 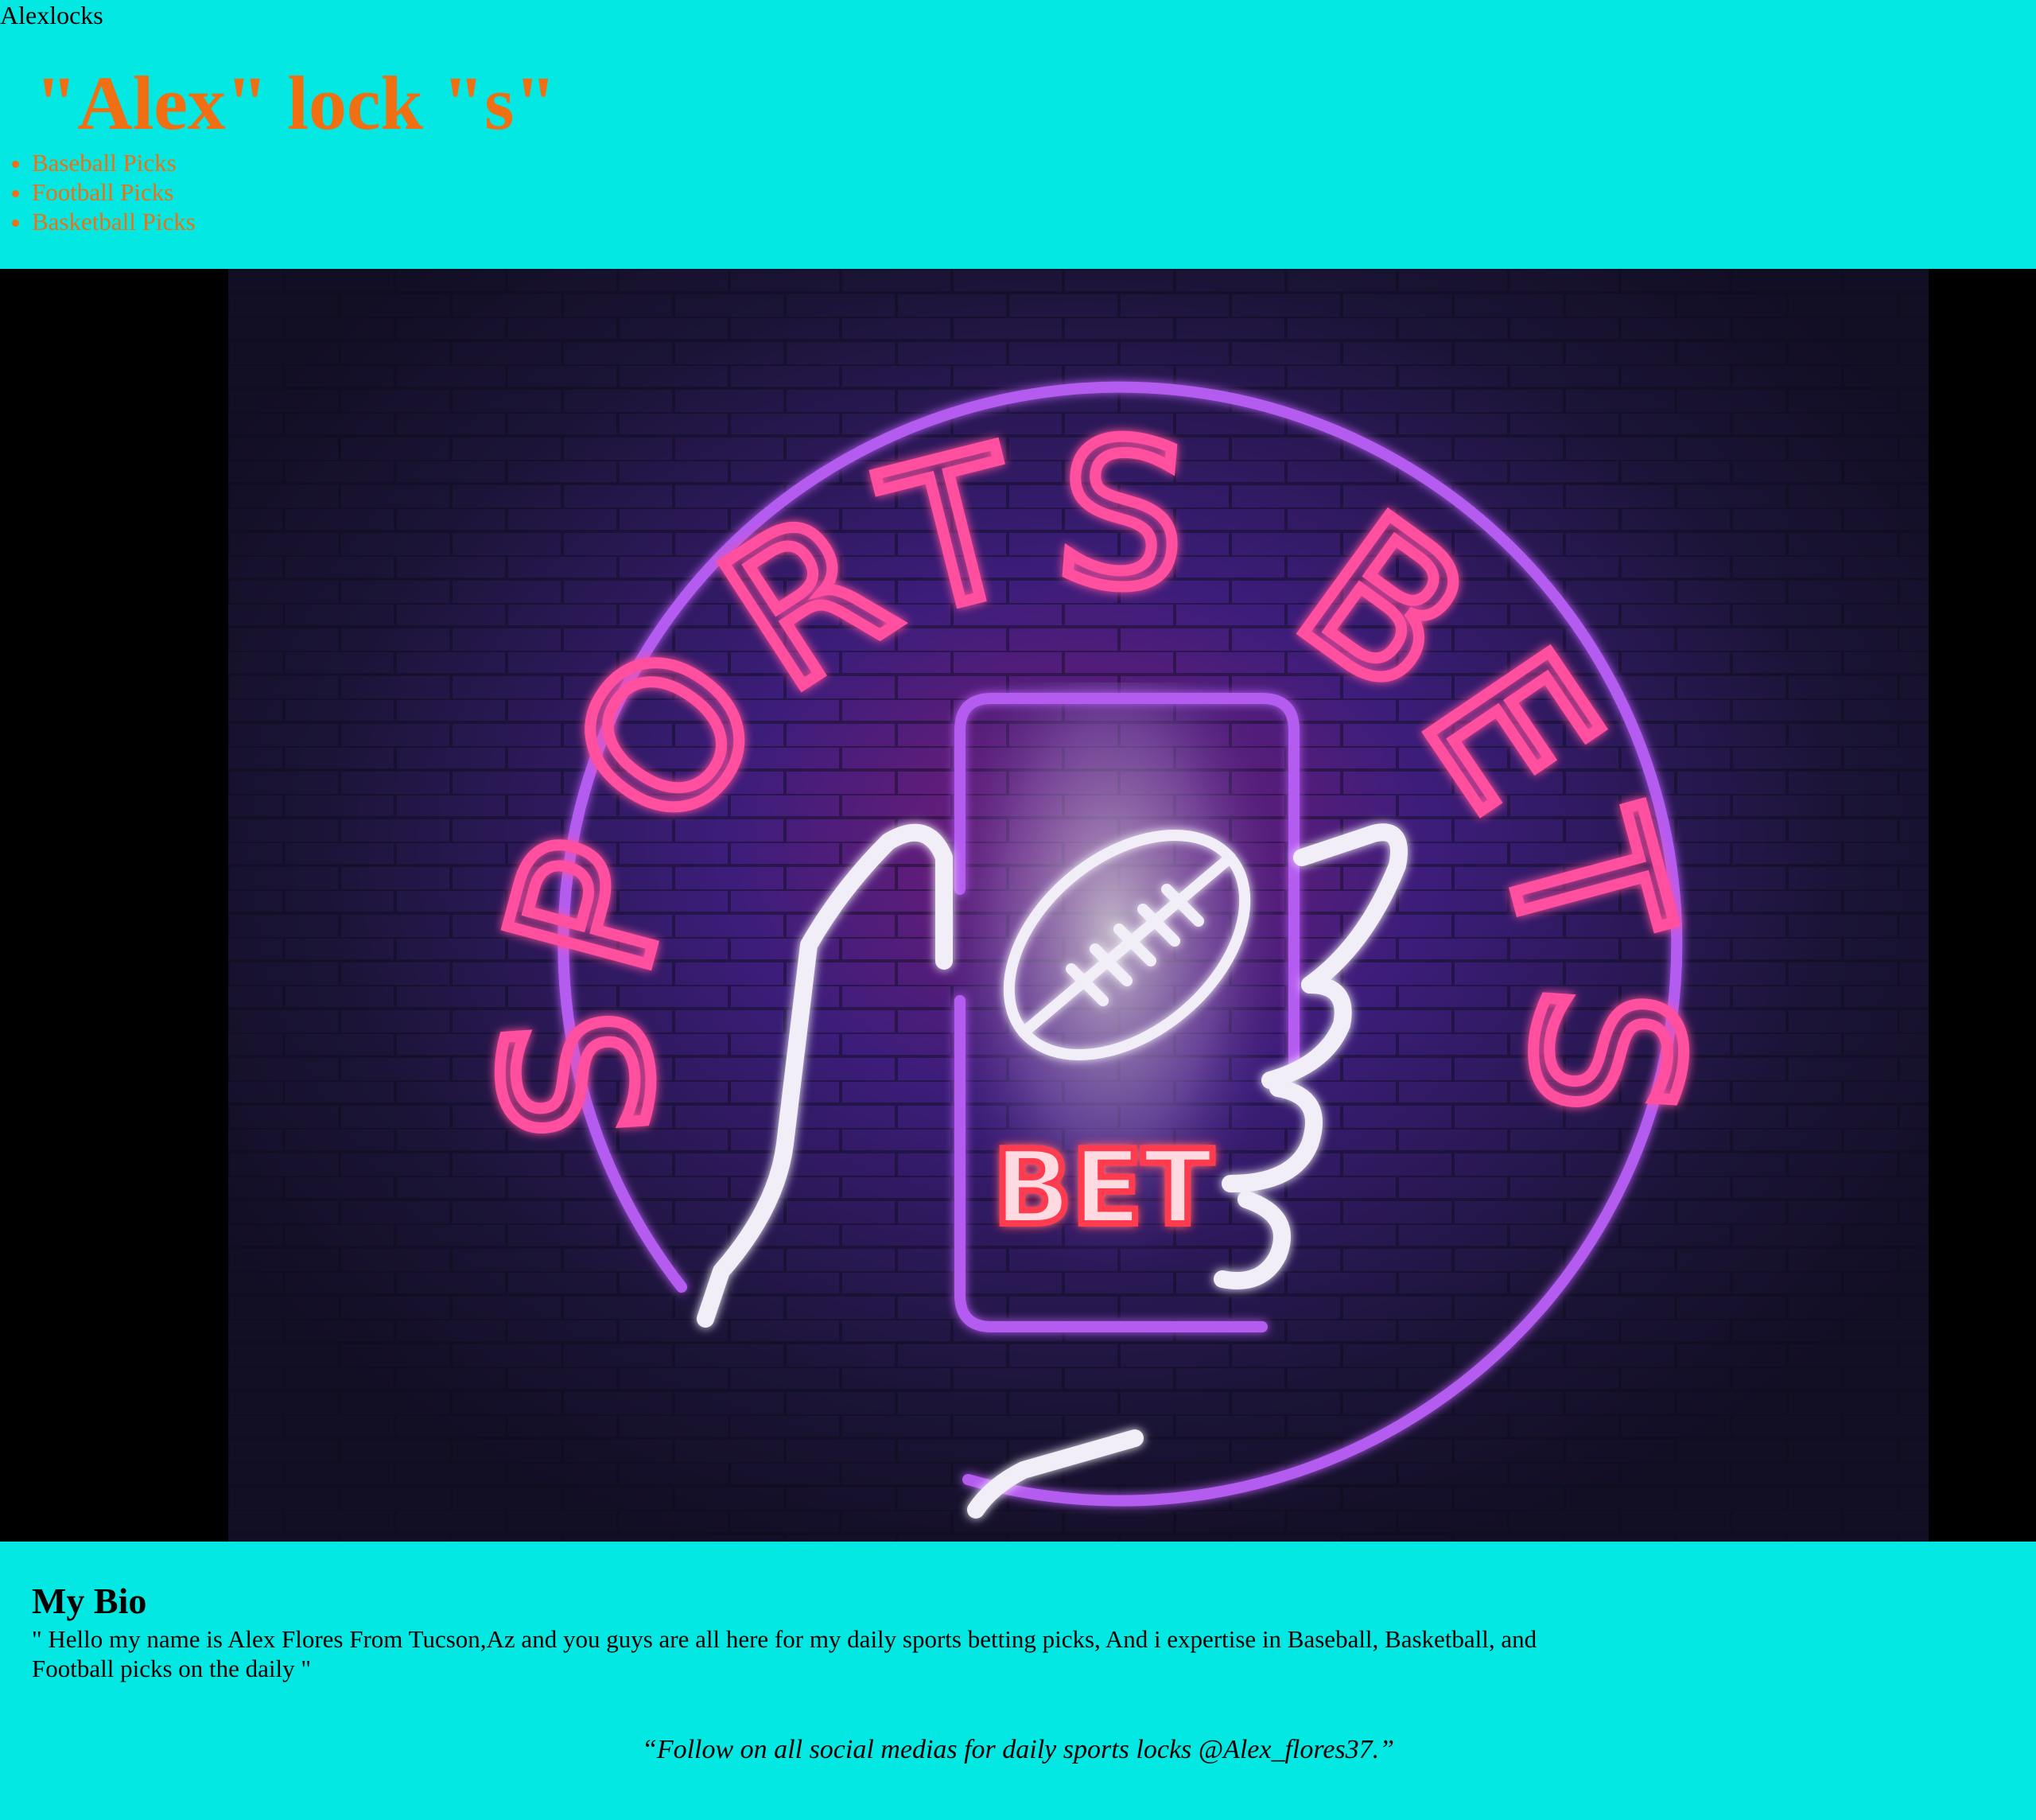 What do you see at coordinates (296, 103) in the screenshot?
I see `page-title: "Alex" lock "s"` at bounding box center [296, 103].